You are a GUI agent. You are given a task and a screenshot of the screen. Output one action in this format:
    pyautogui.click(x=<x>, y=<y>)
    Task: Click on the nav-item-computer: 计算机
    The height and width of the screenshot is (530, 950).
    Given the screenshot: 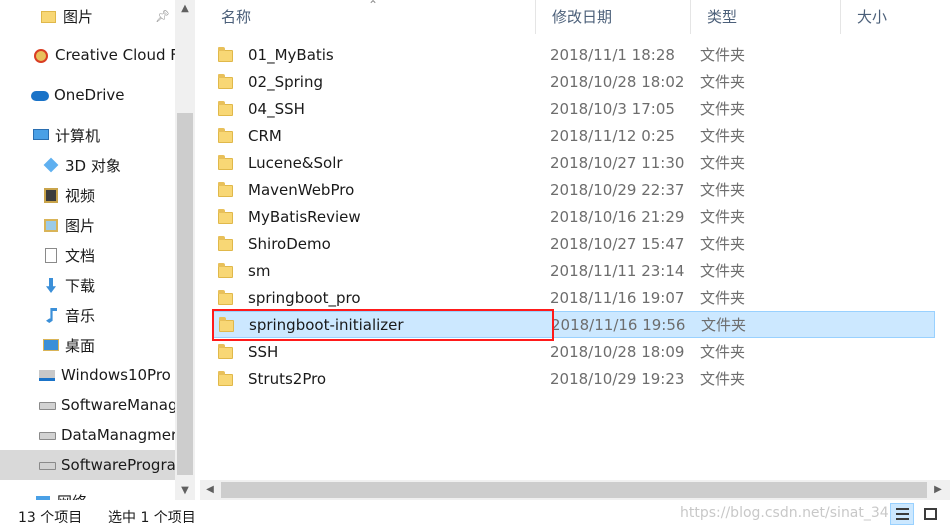 What is the action you would take?
    pyautogui.click(x=87, y=135)
    